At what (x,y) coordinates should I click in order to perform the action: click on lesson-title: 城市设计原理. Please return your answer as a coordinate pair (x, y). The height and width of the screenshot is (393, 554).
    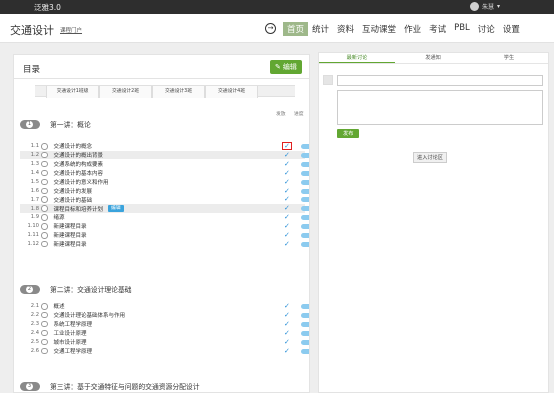
    Looking at the image, I should click on (70, 342).